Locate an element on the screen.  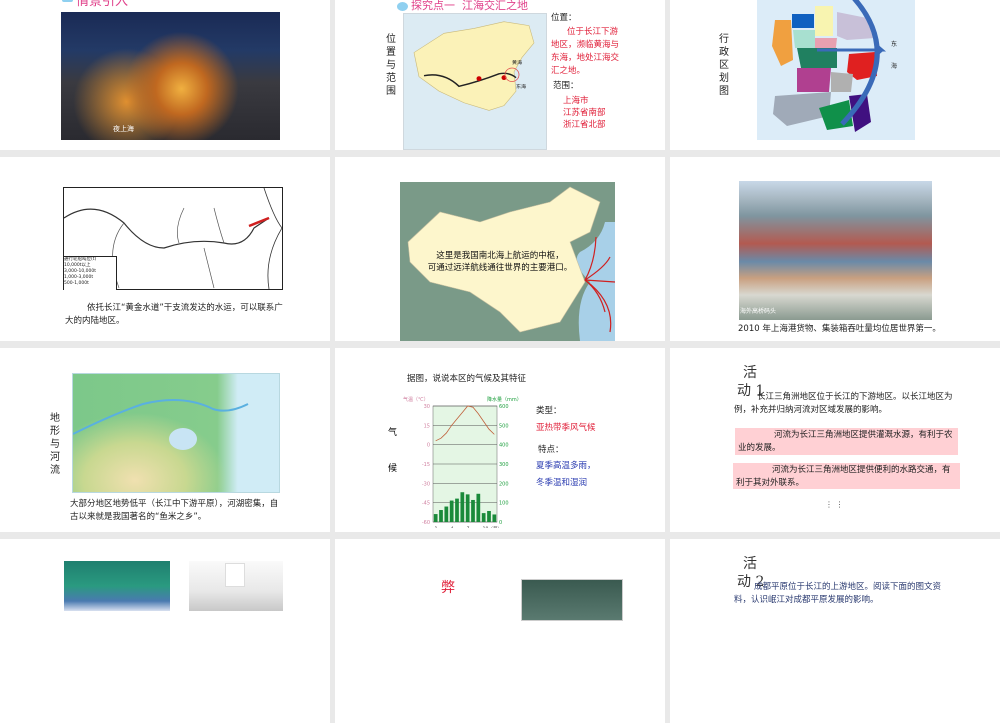
slide-title: 据图，说说本区的气候及其特征 is located at coordinates (467, 379).